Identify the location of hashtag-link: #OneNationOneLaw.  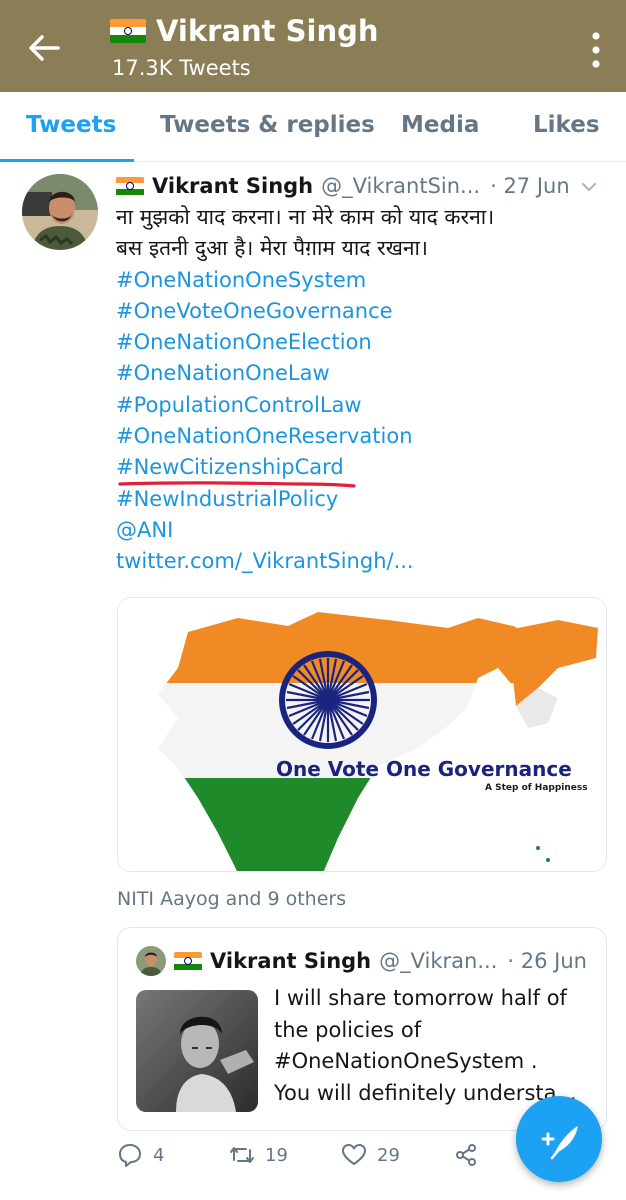
(361, 373).